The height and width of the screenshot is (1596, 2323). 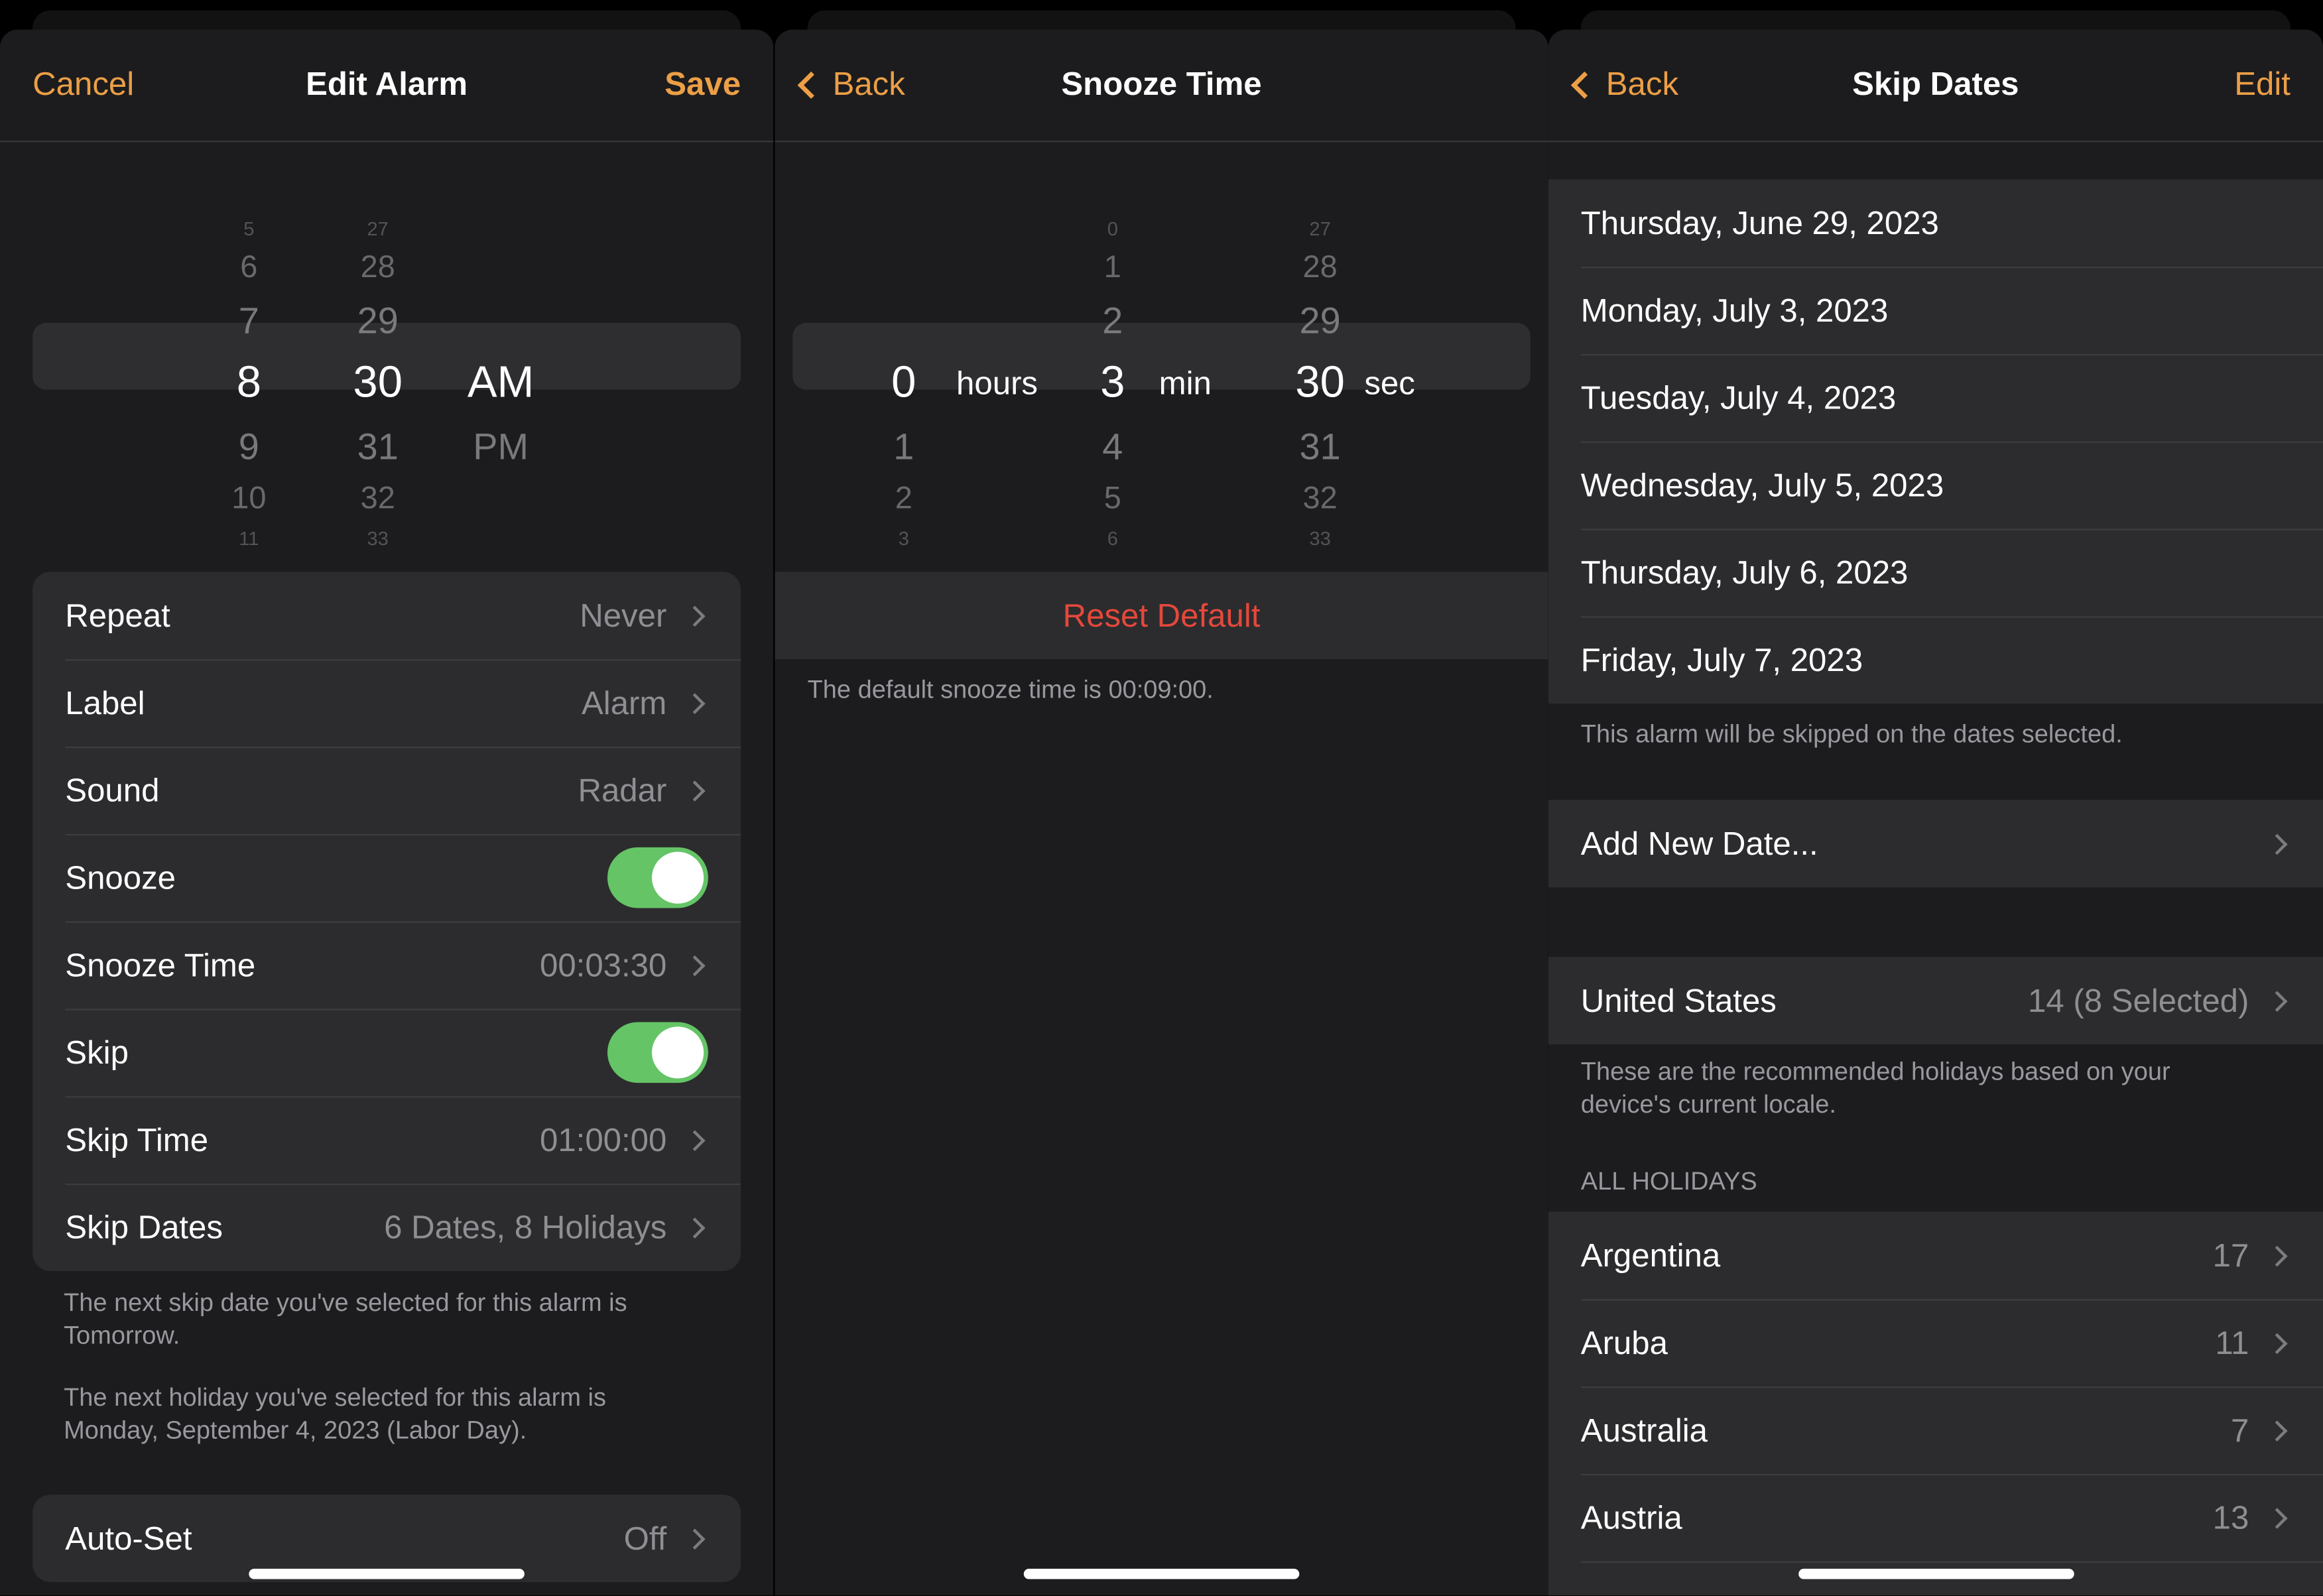 I want to click on country-row: Australia 7, so click(x=1935, y=1430).